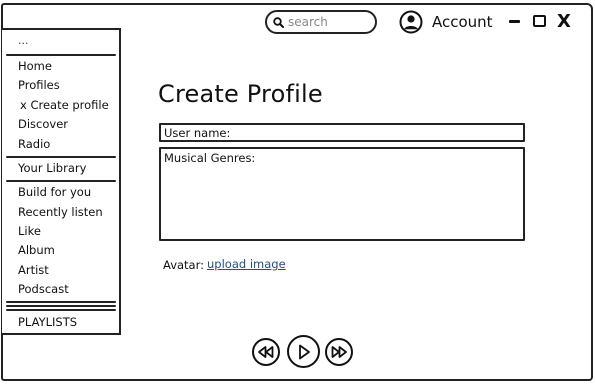 This screenshot has height=384, width=595. Describe the element at coordinates (64, 105) in the screenshot. I see `sidebar-item-create-profile: x Create profile` at that location.